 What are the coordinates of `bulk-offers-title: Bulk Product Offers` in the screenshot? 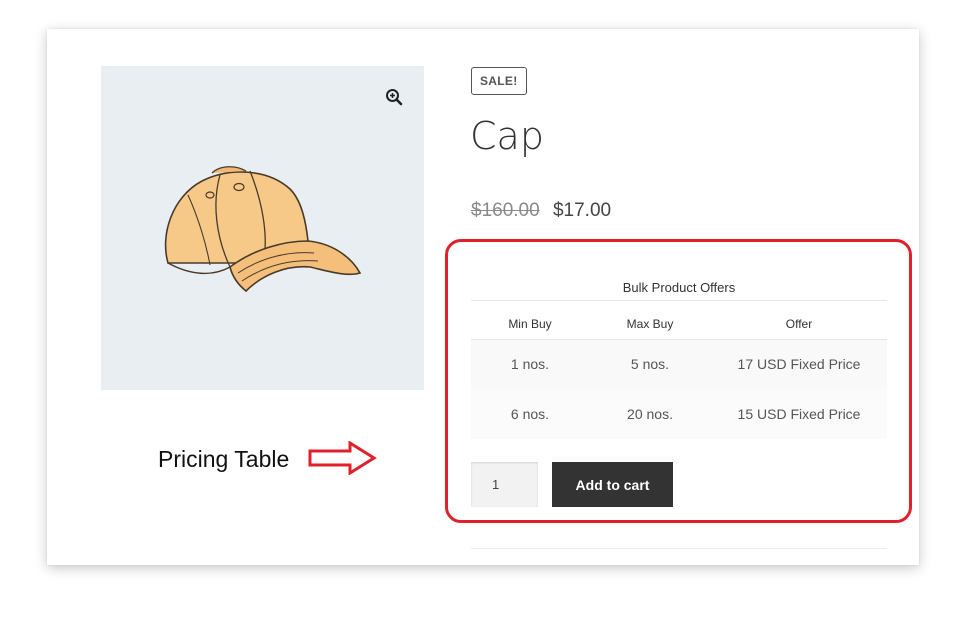 It's located at (679, 287).